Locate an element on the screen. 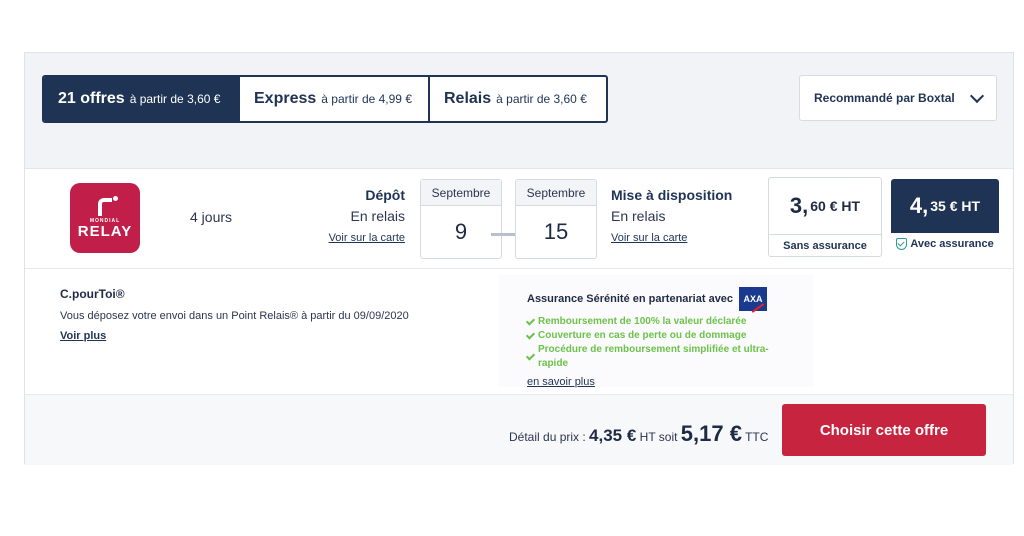 This screenshot has width=1024, height=536. tab-all-offers: 21 offres à partir de 3,60 € is located at coordinates (142, 99).